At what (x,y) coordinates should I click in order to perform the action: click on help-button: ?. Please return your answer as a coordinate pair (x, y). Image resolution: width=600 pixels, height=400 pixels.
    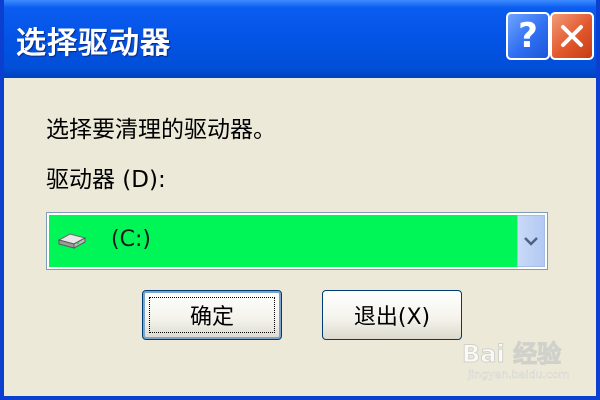
    Looking at the image, I should click on (528, 36).